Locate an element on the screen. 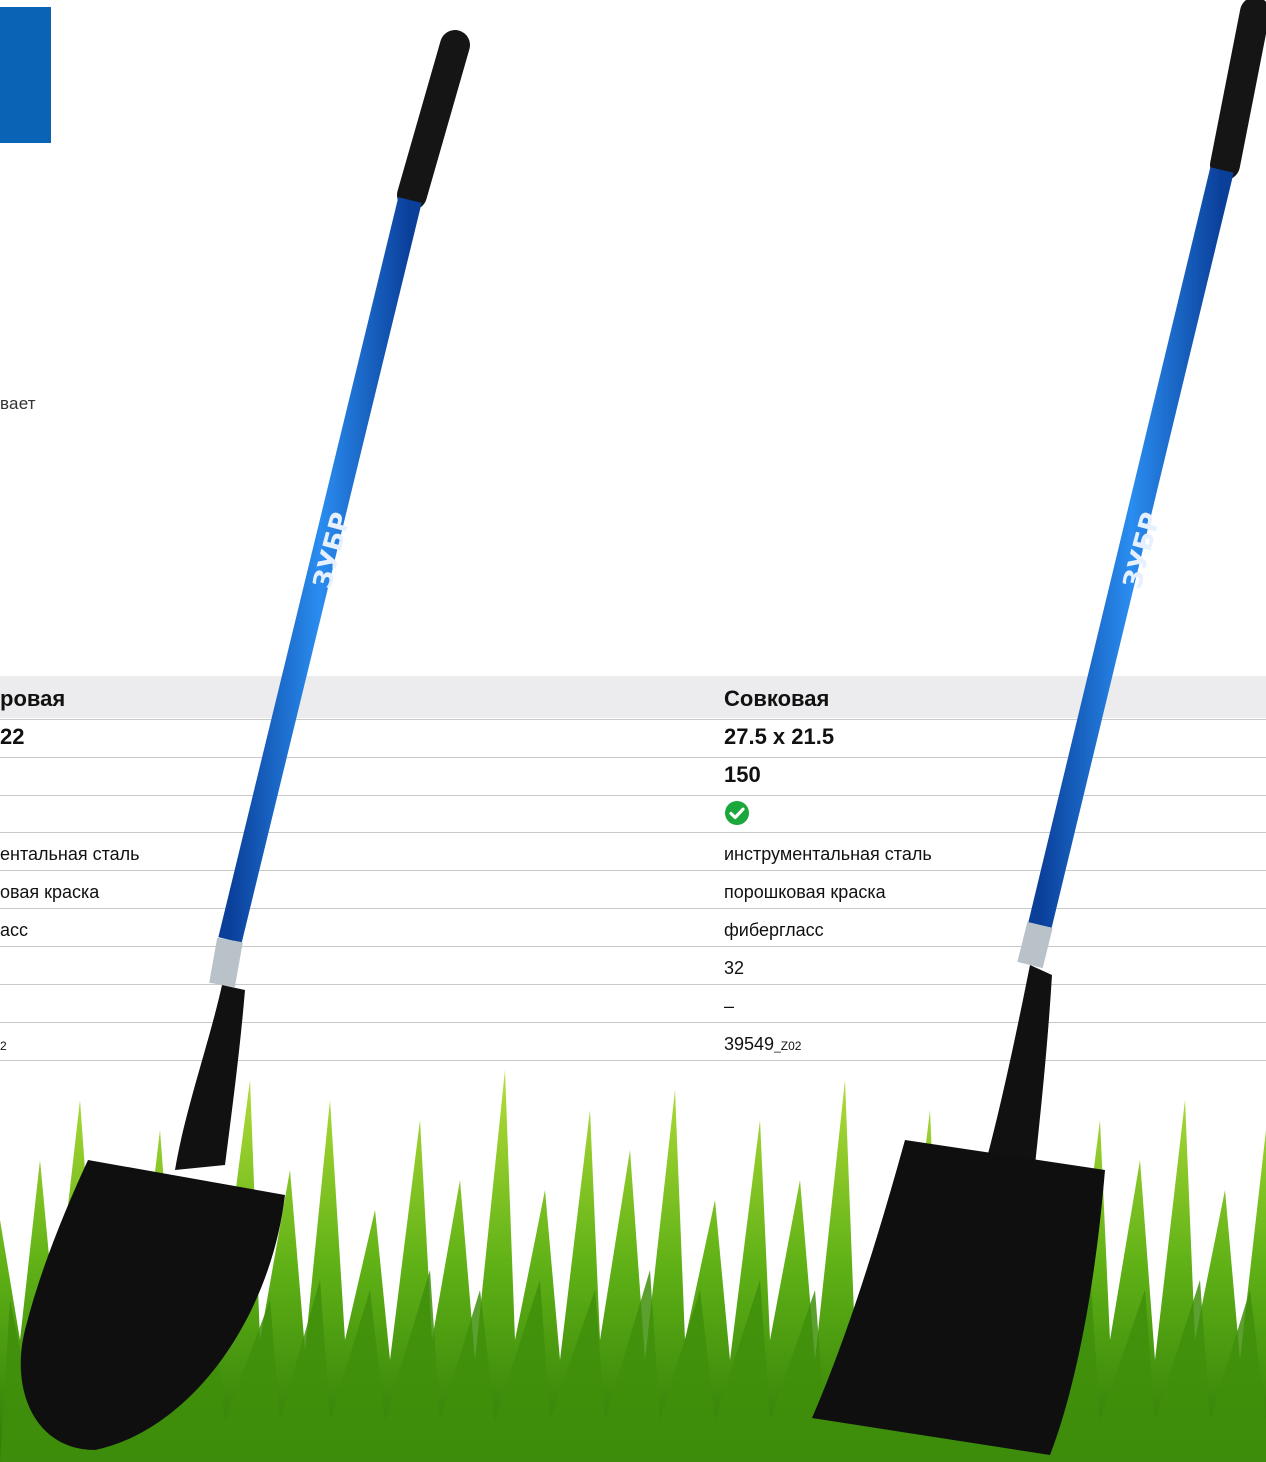  left-size: 22 is located at coordinates (12, 736).